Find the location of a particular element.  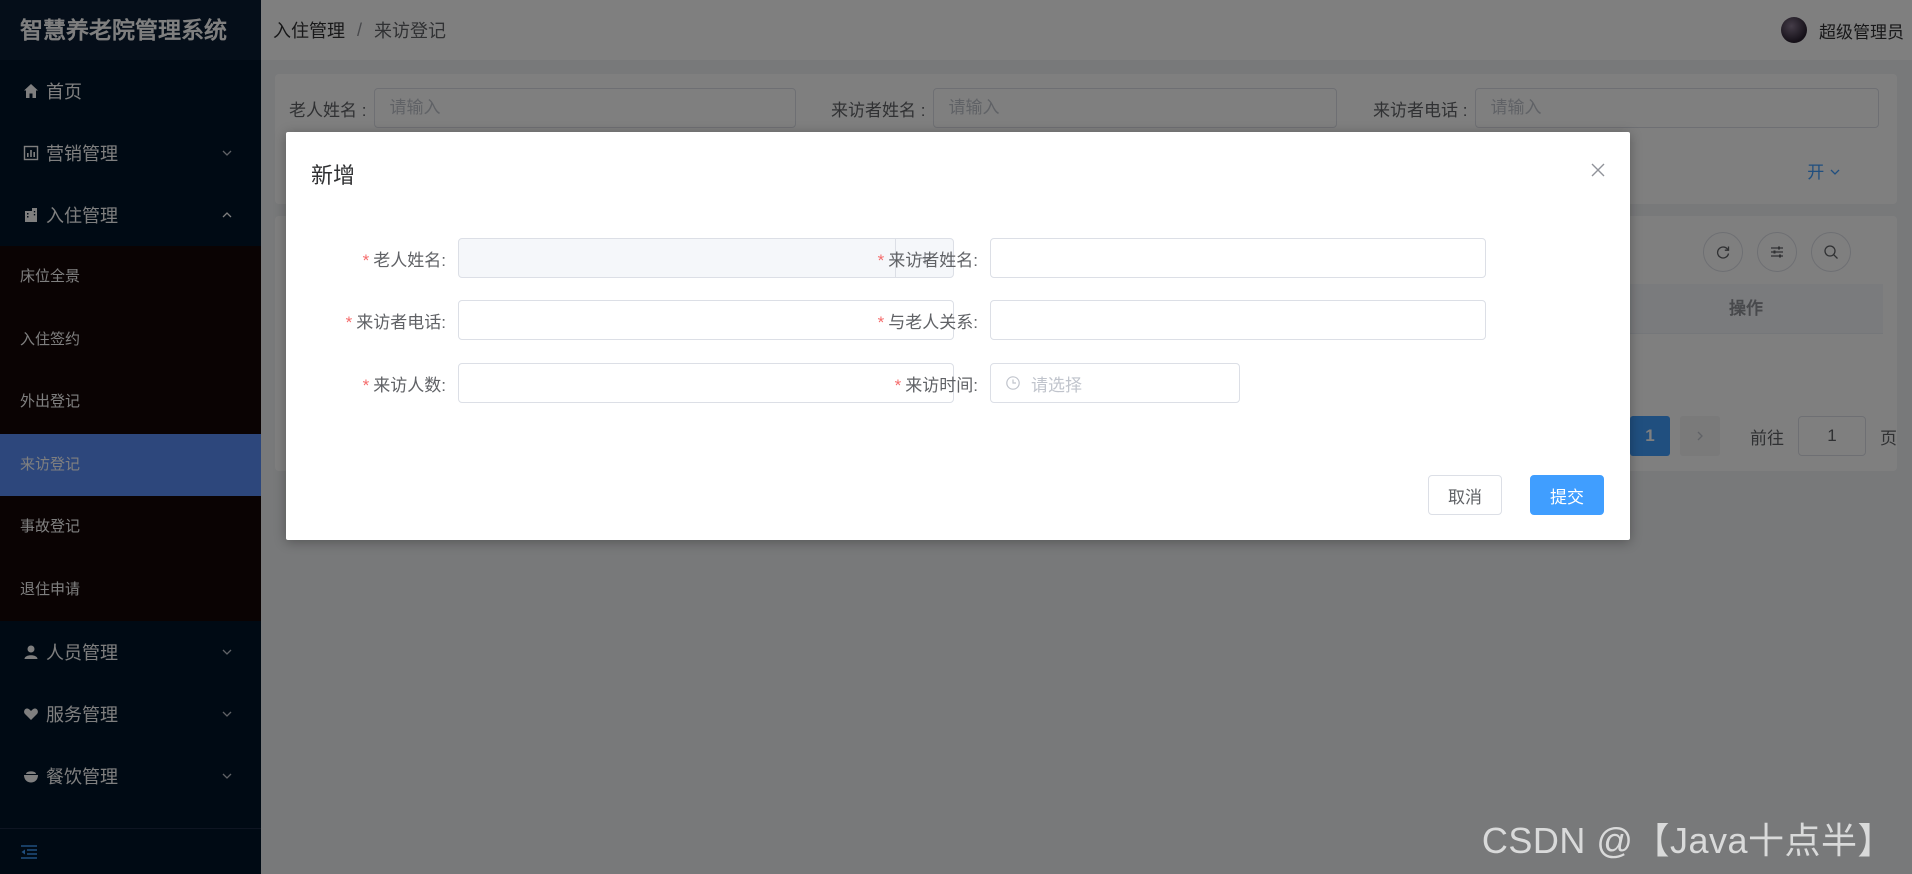

relation-label: * 与老人关系: is located at coordinates (927, 322).